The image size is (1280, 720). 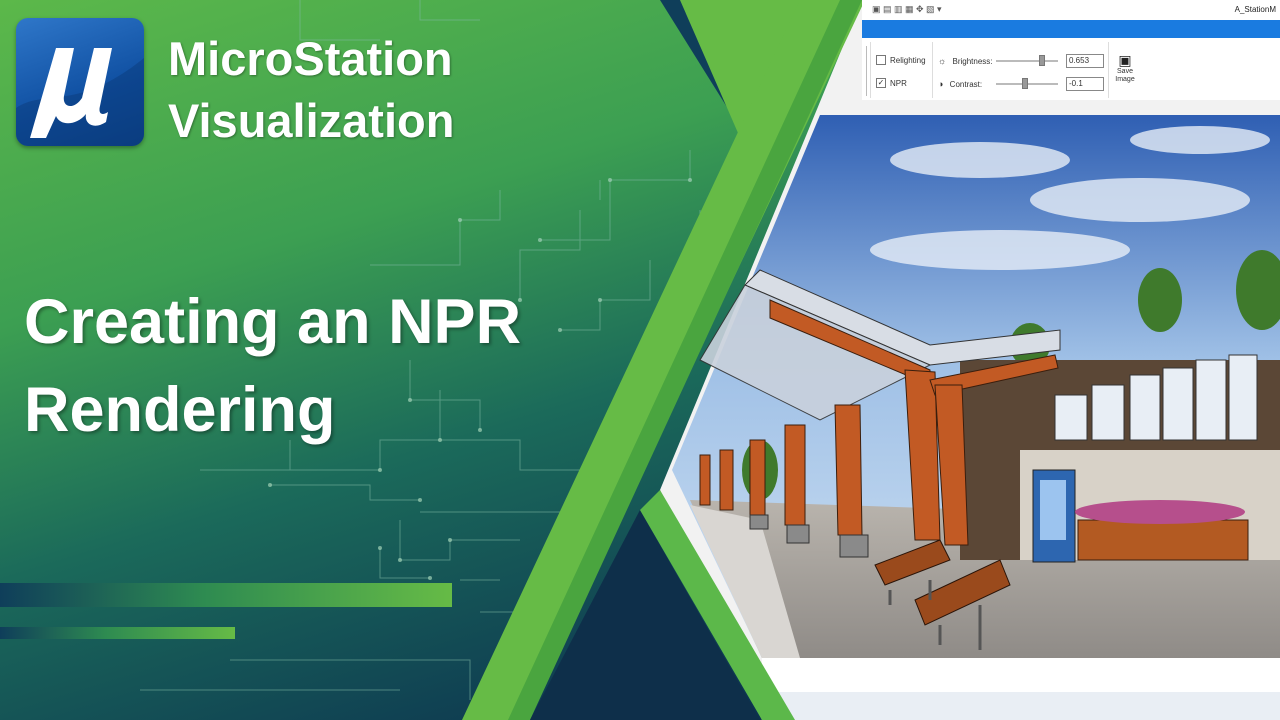 What do you see at coordinates (272, 366) in the screenshot?
I see `video-title: Creating an NPR Rendering` at bounding box center [272, 366].